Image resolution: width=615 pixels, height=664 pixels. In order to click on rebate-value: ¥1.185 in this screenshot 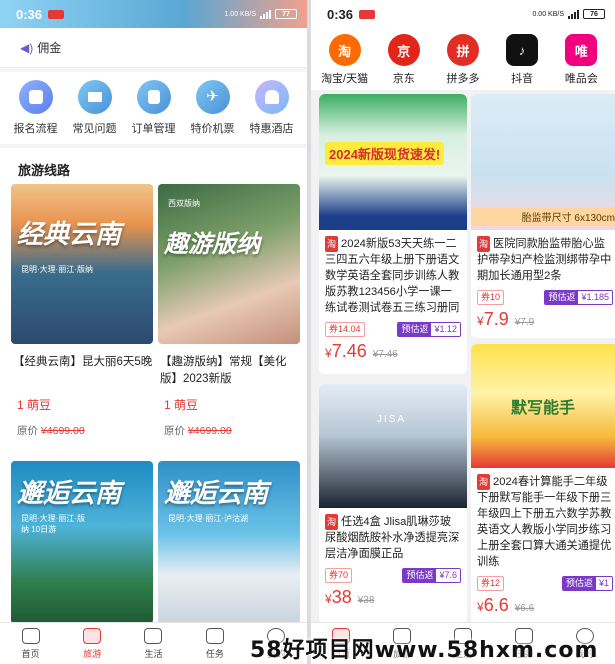, I will do `click(595, 297)`.